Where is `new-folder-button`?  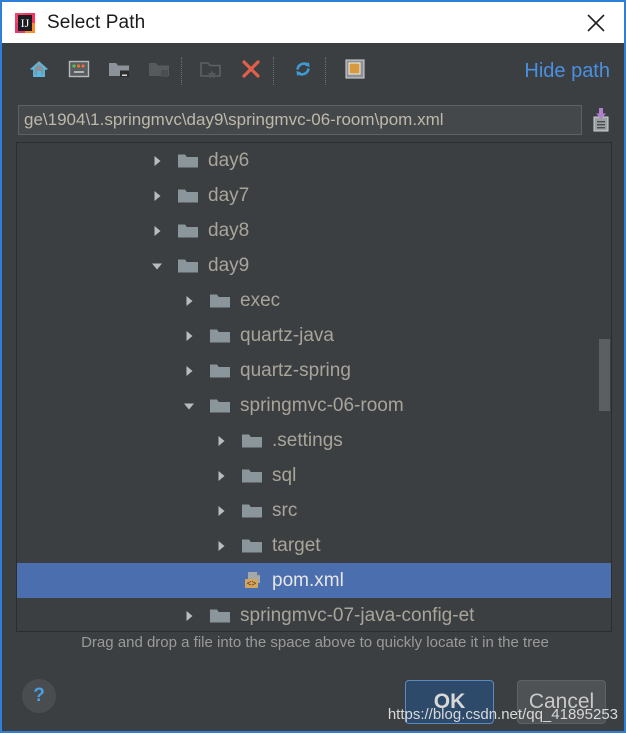 new-folder-button is located at coordinates (211, 71).